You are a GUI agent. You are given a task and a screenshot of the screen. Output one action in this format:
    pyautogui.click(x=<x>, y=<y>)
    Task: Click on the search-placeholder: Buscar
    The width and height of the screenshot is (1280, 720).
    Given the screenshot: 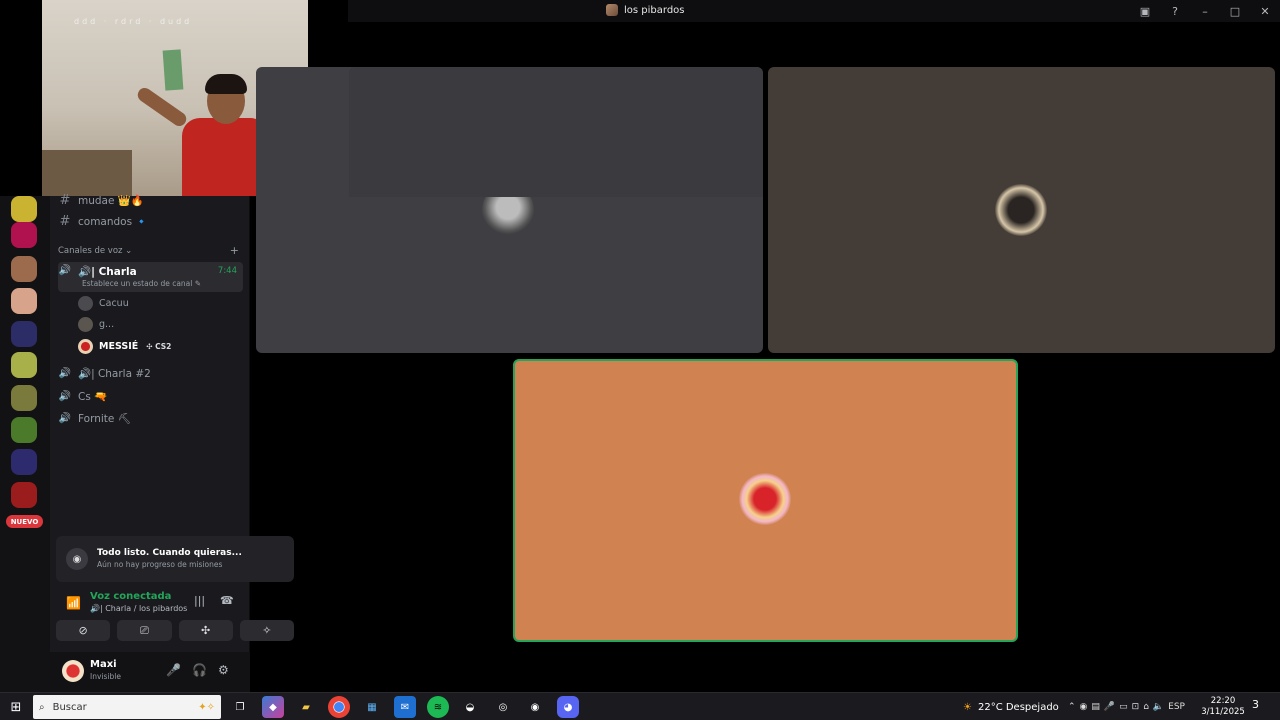 What is the action you would take?
    pyautogui.click(x=69, y=707)
    